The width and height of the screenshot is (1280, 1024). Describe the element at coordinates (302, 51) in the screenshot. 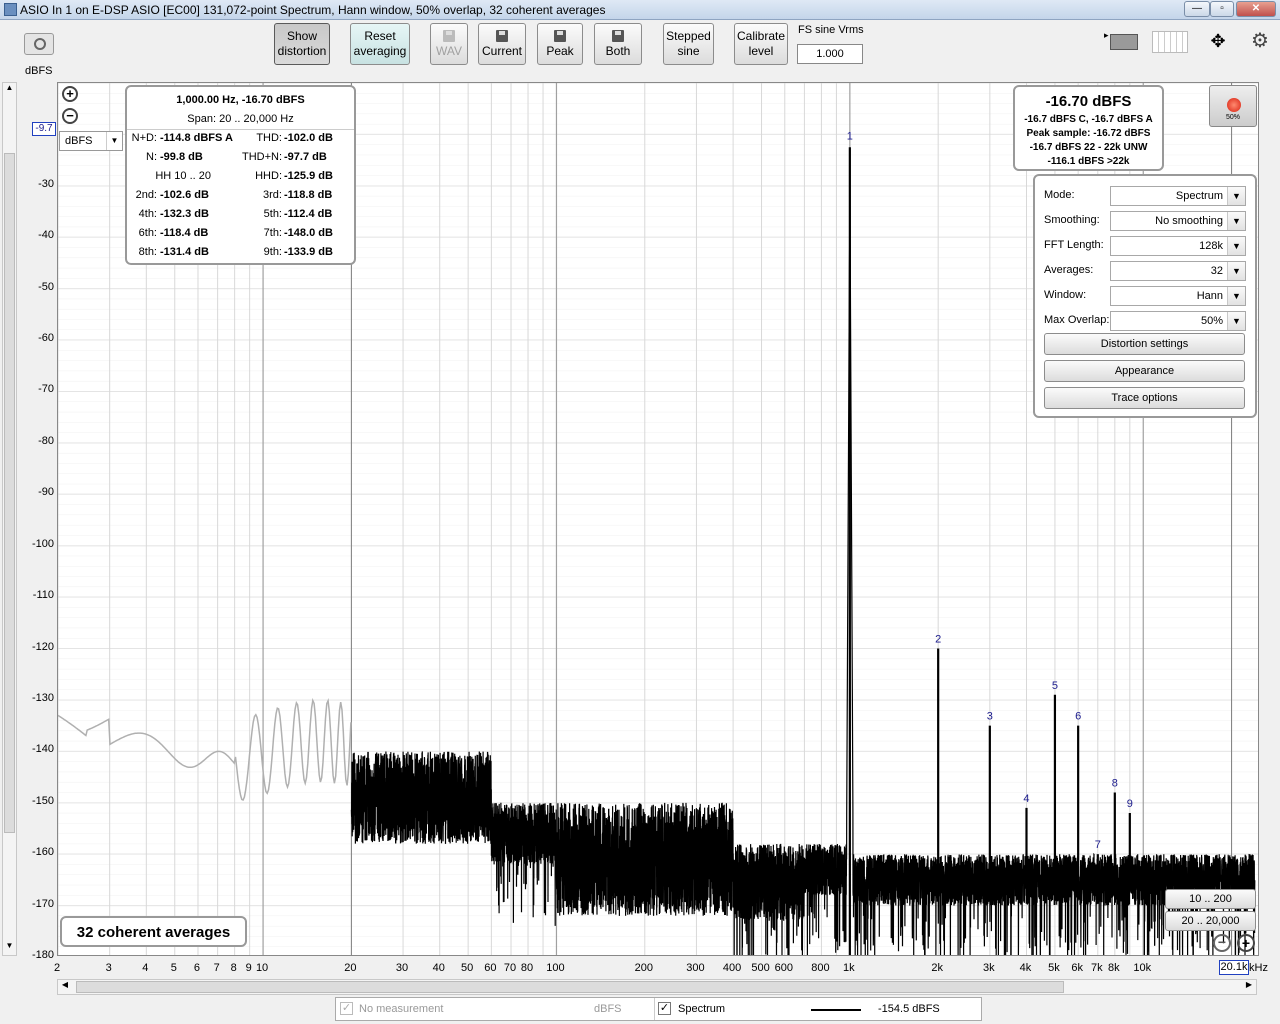

I see `show-distortion-label-2: distortion` at that location.